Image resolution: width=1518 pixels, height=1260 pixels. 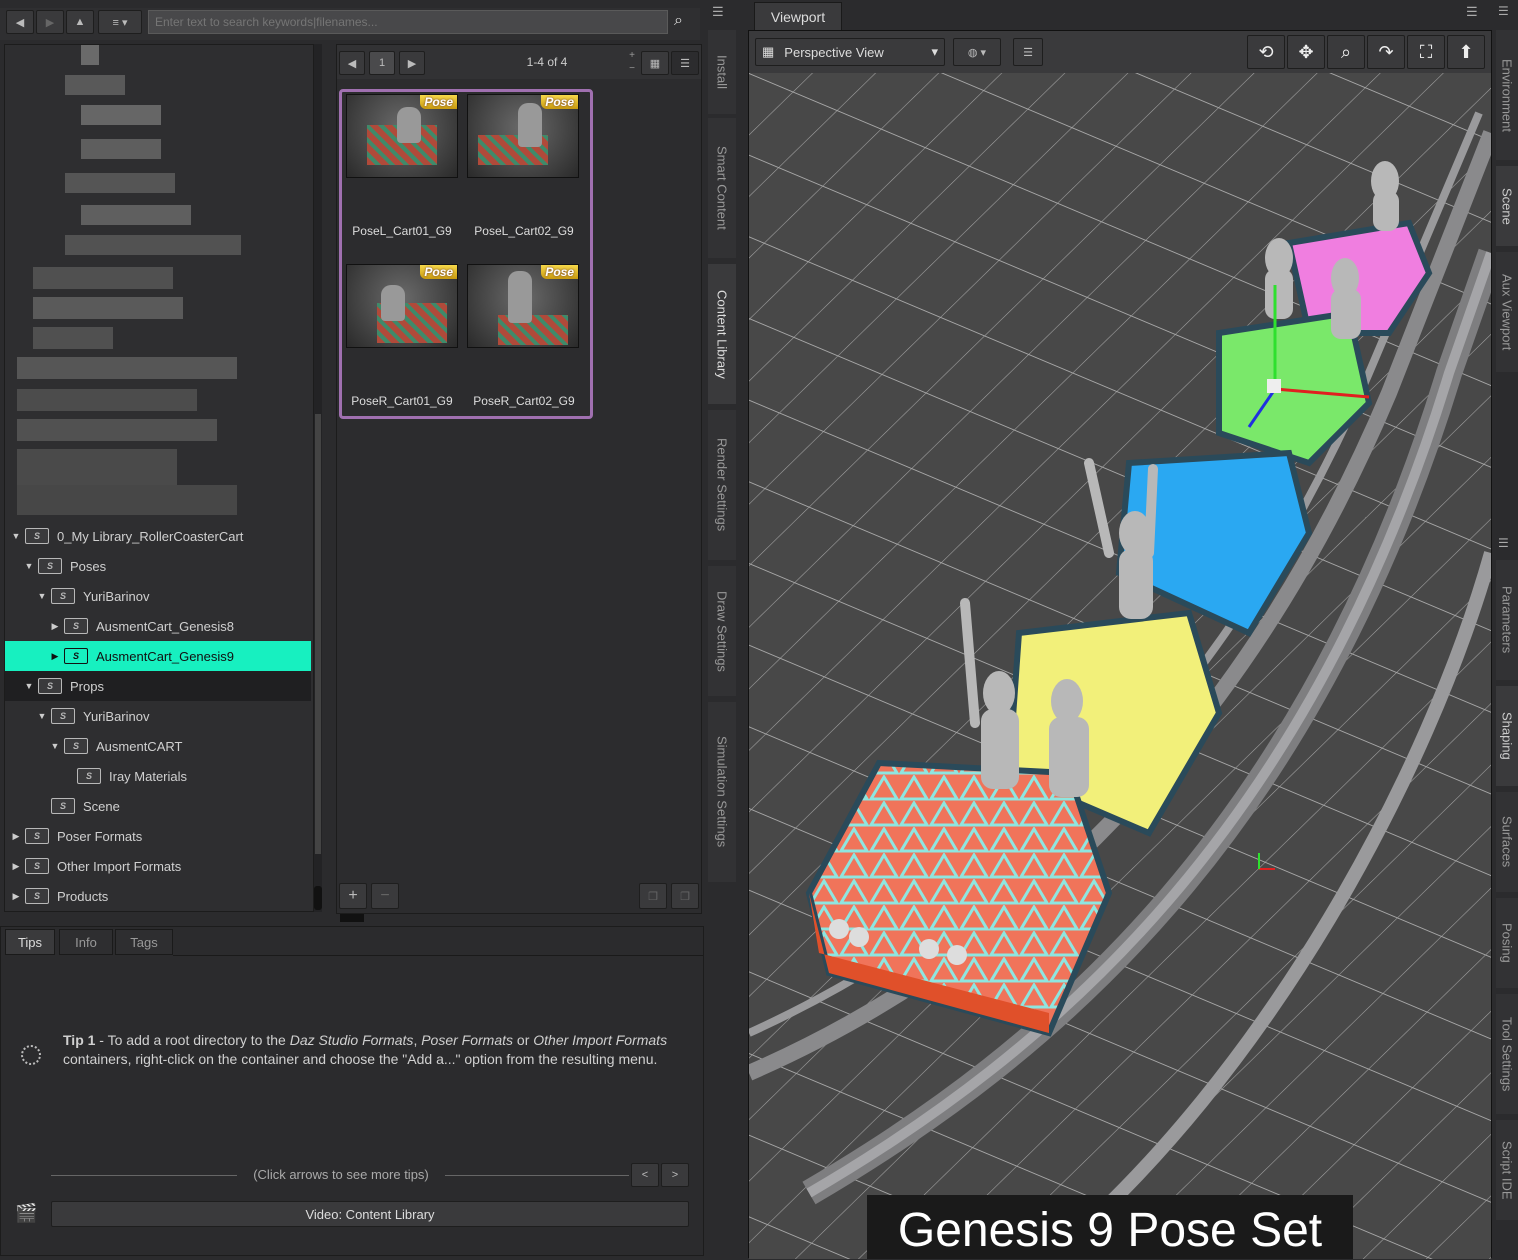 What do you see at coordinates (653, 896) in the screenshot?
I see `copy-icon: ❐` at bounding box center [653, 896].